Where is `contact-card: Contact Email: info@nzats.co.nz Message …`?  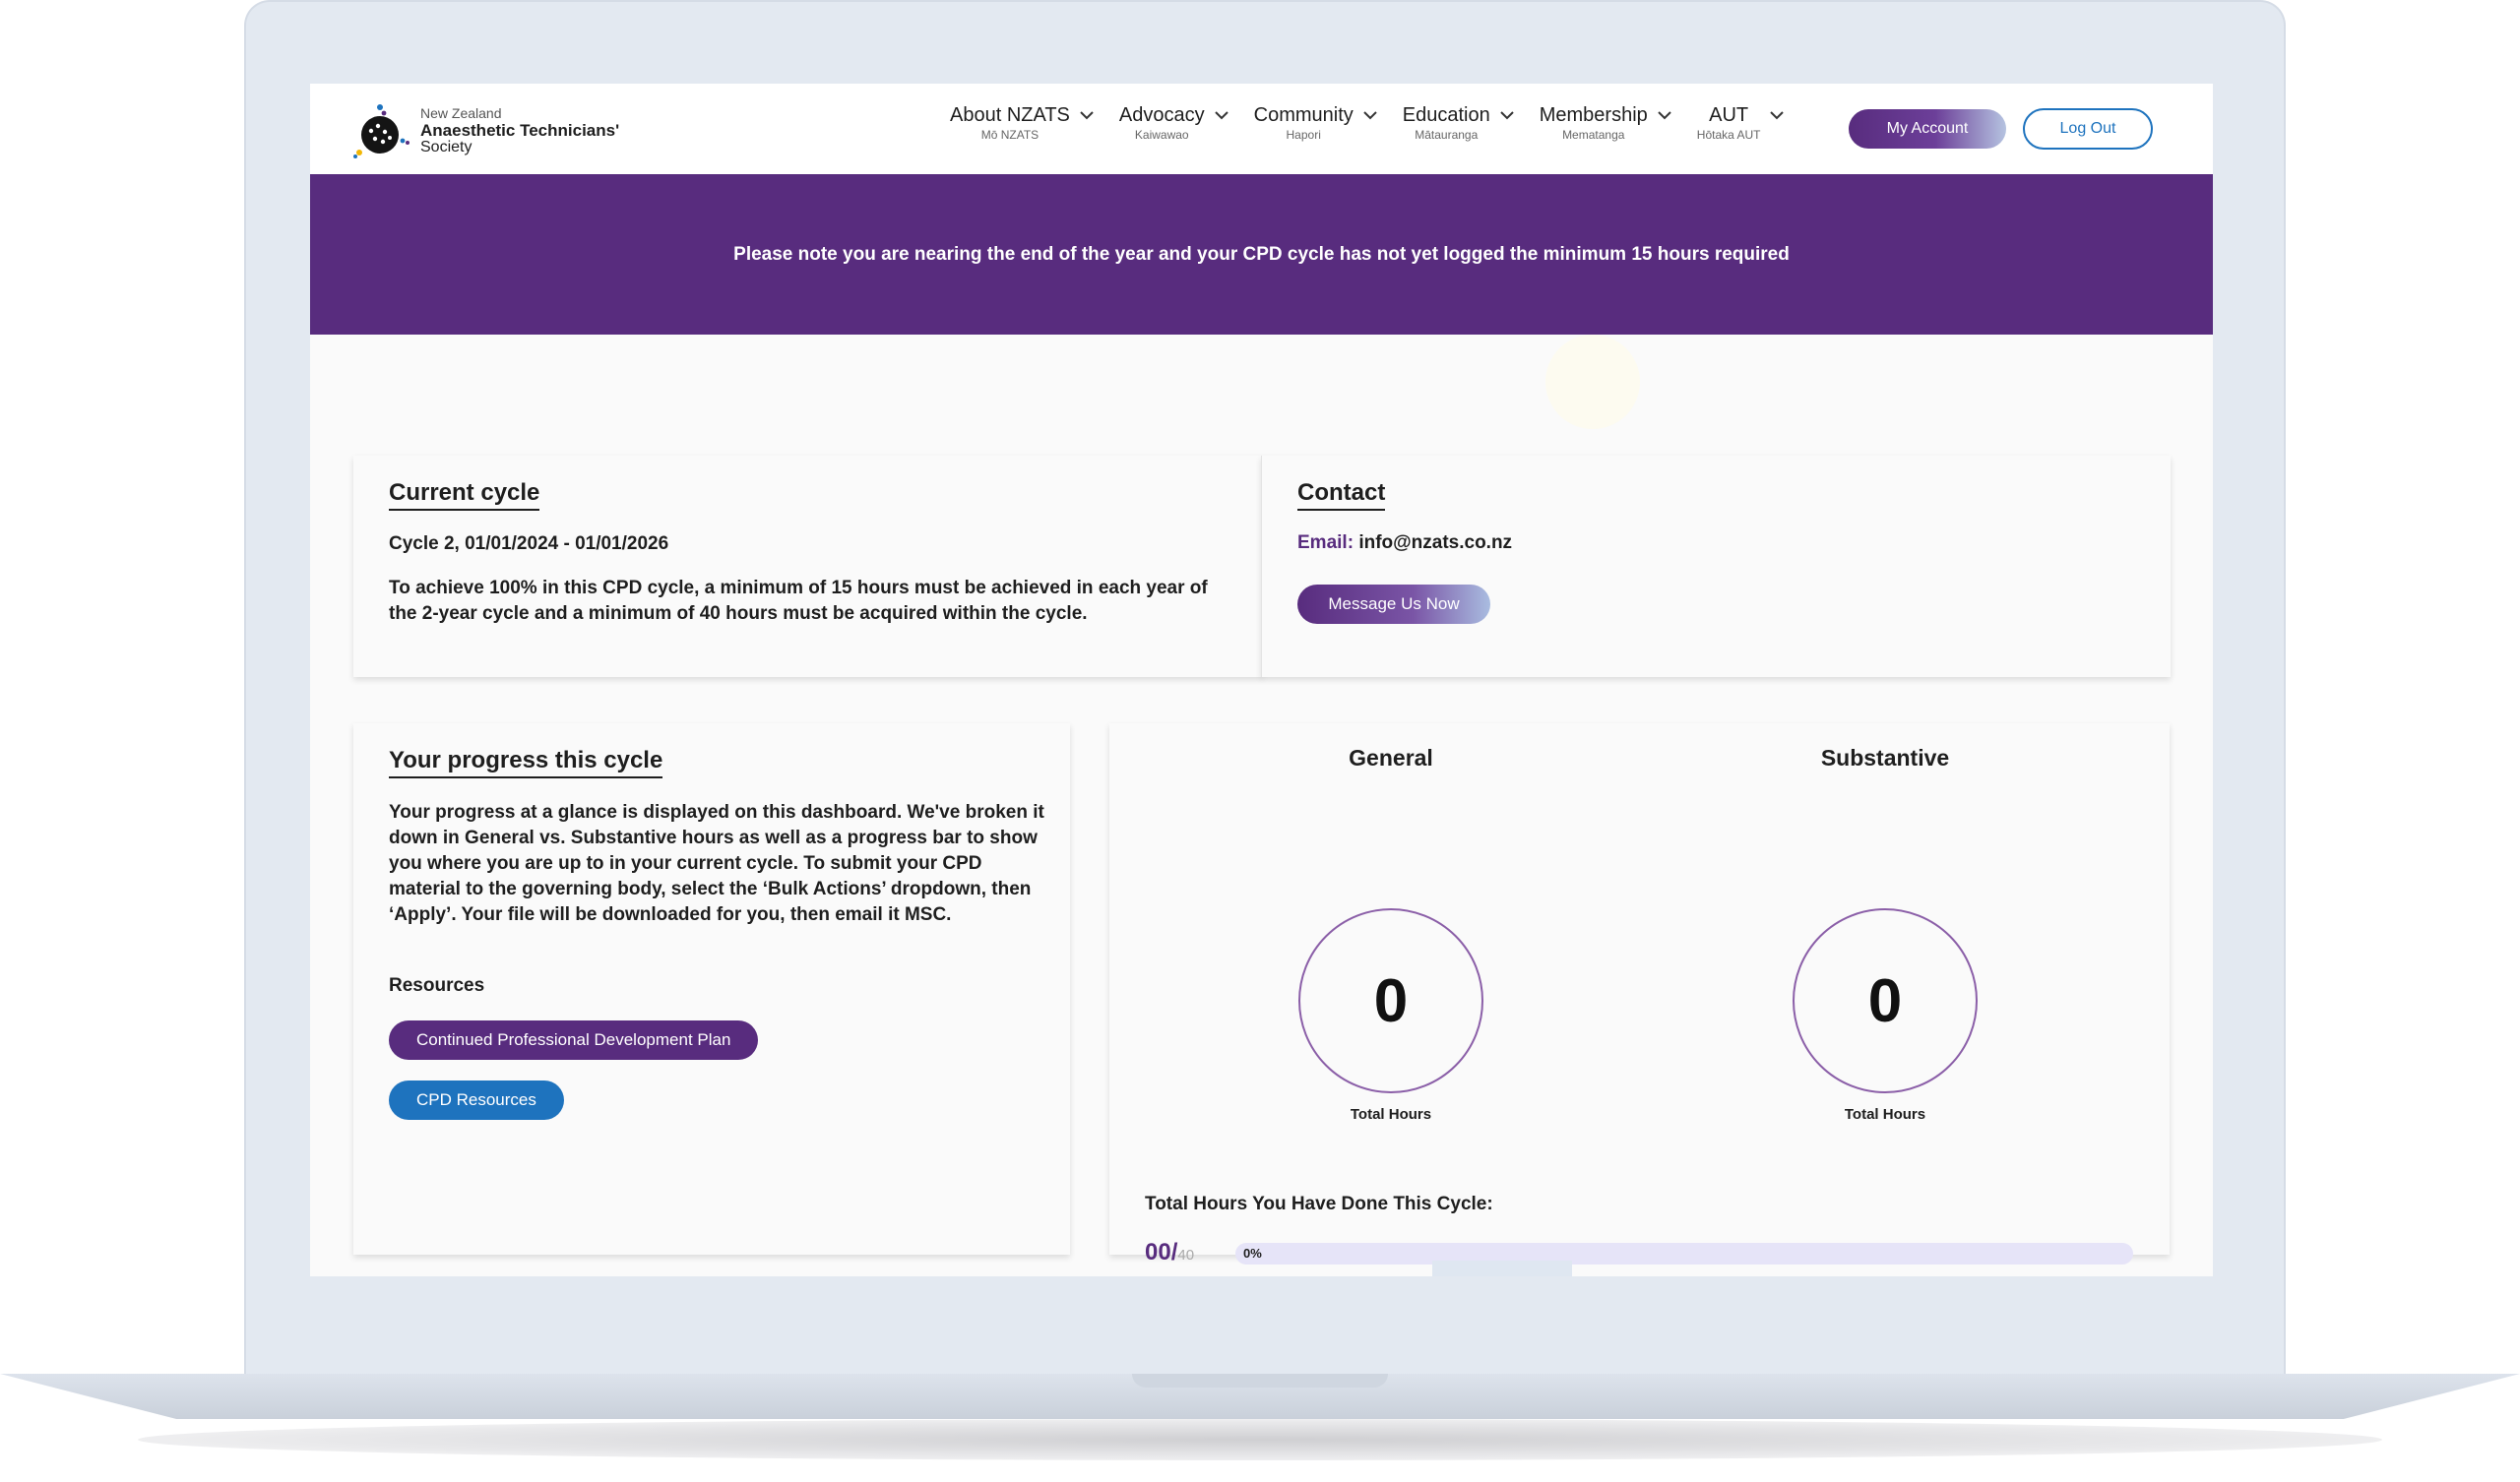 contact-card: Contact Email: info@nzats.co.nz Message … is located at coordinates (1716, 566).